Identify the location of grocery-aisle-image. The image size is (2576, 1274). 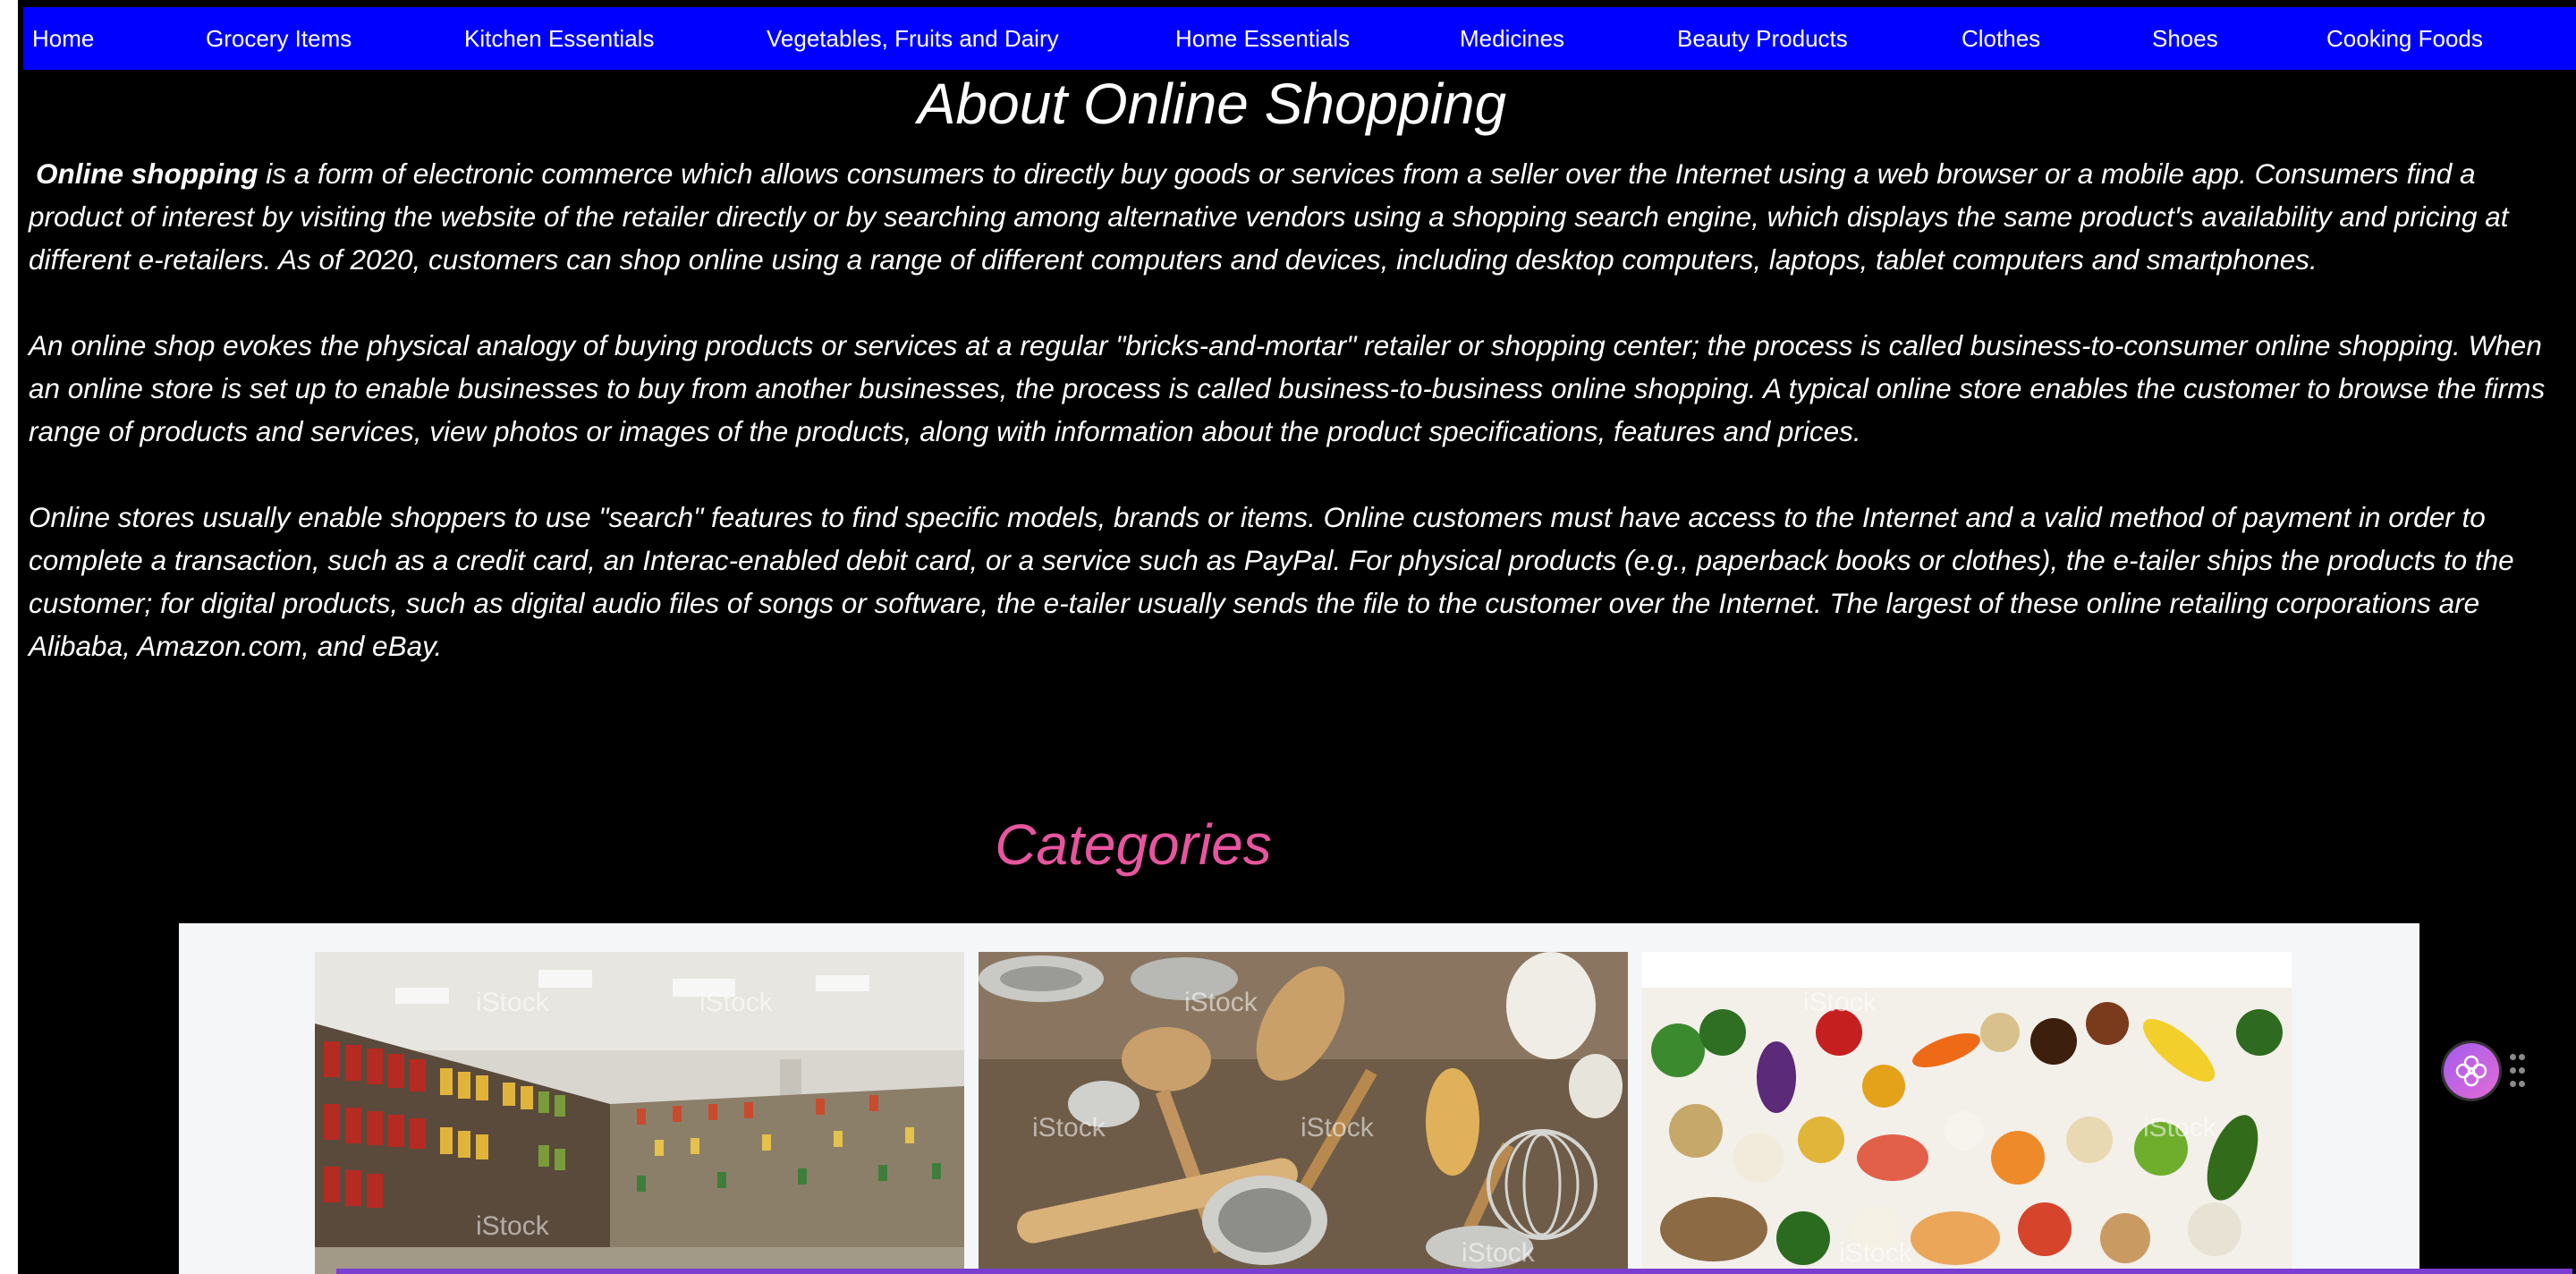
(639, 1113).